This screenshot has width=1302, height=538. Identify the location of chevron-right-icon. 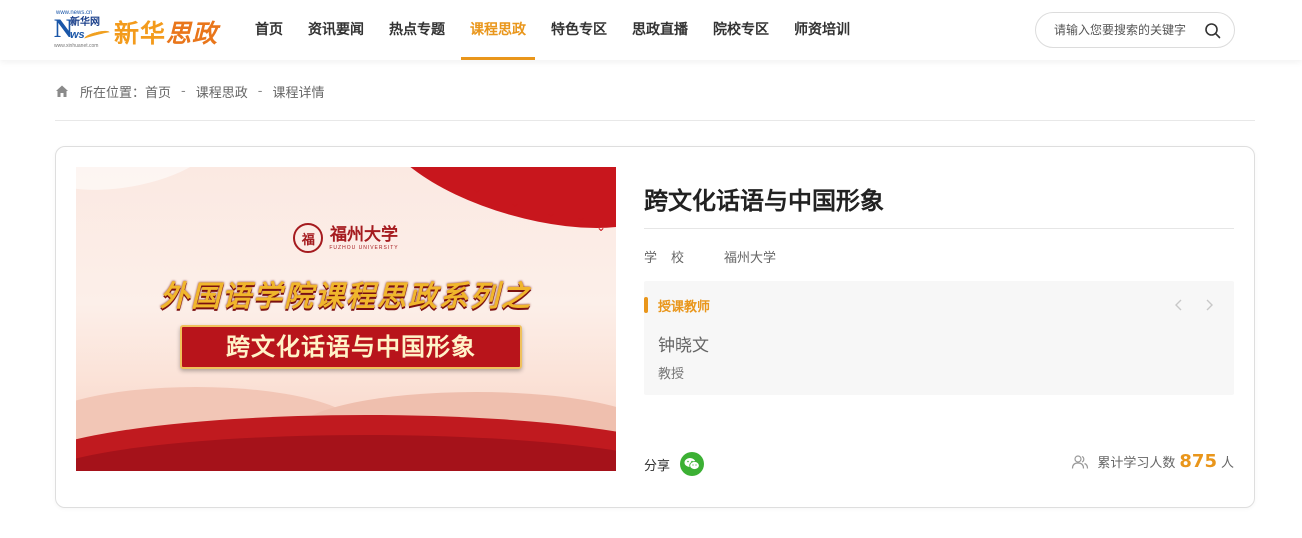
(1209, 305).